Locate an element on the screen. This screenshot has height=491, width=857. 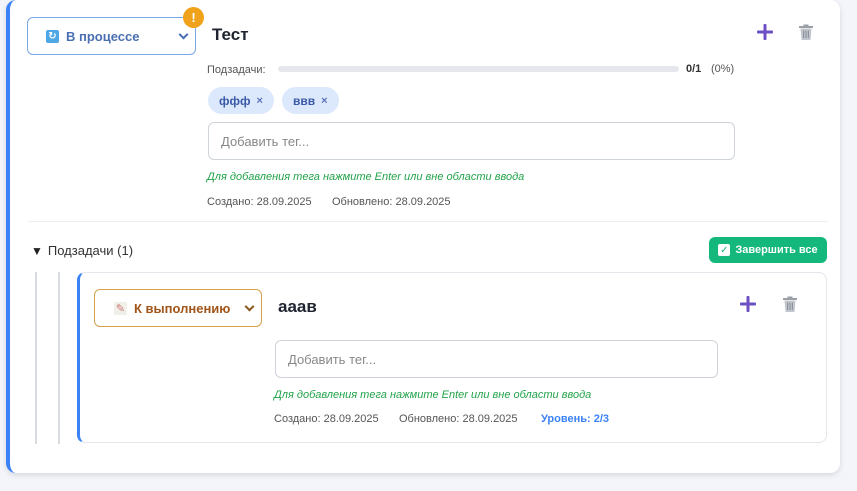
subtask-title: ааав is located at coordinates (297, 307).